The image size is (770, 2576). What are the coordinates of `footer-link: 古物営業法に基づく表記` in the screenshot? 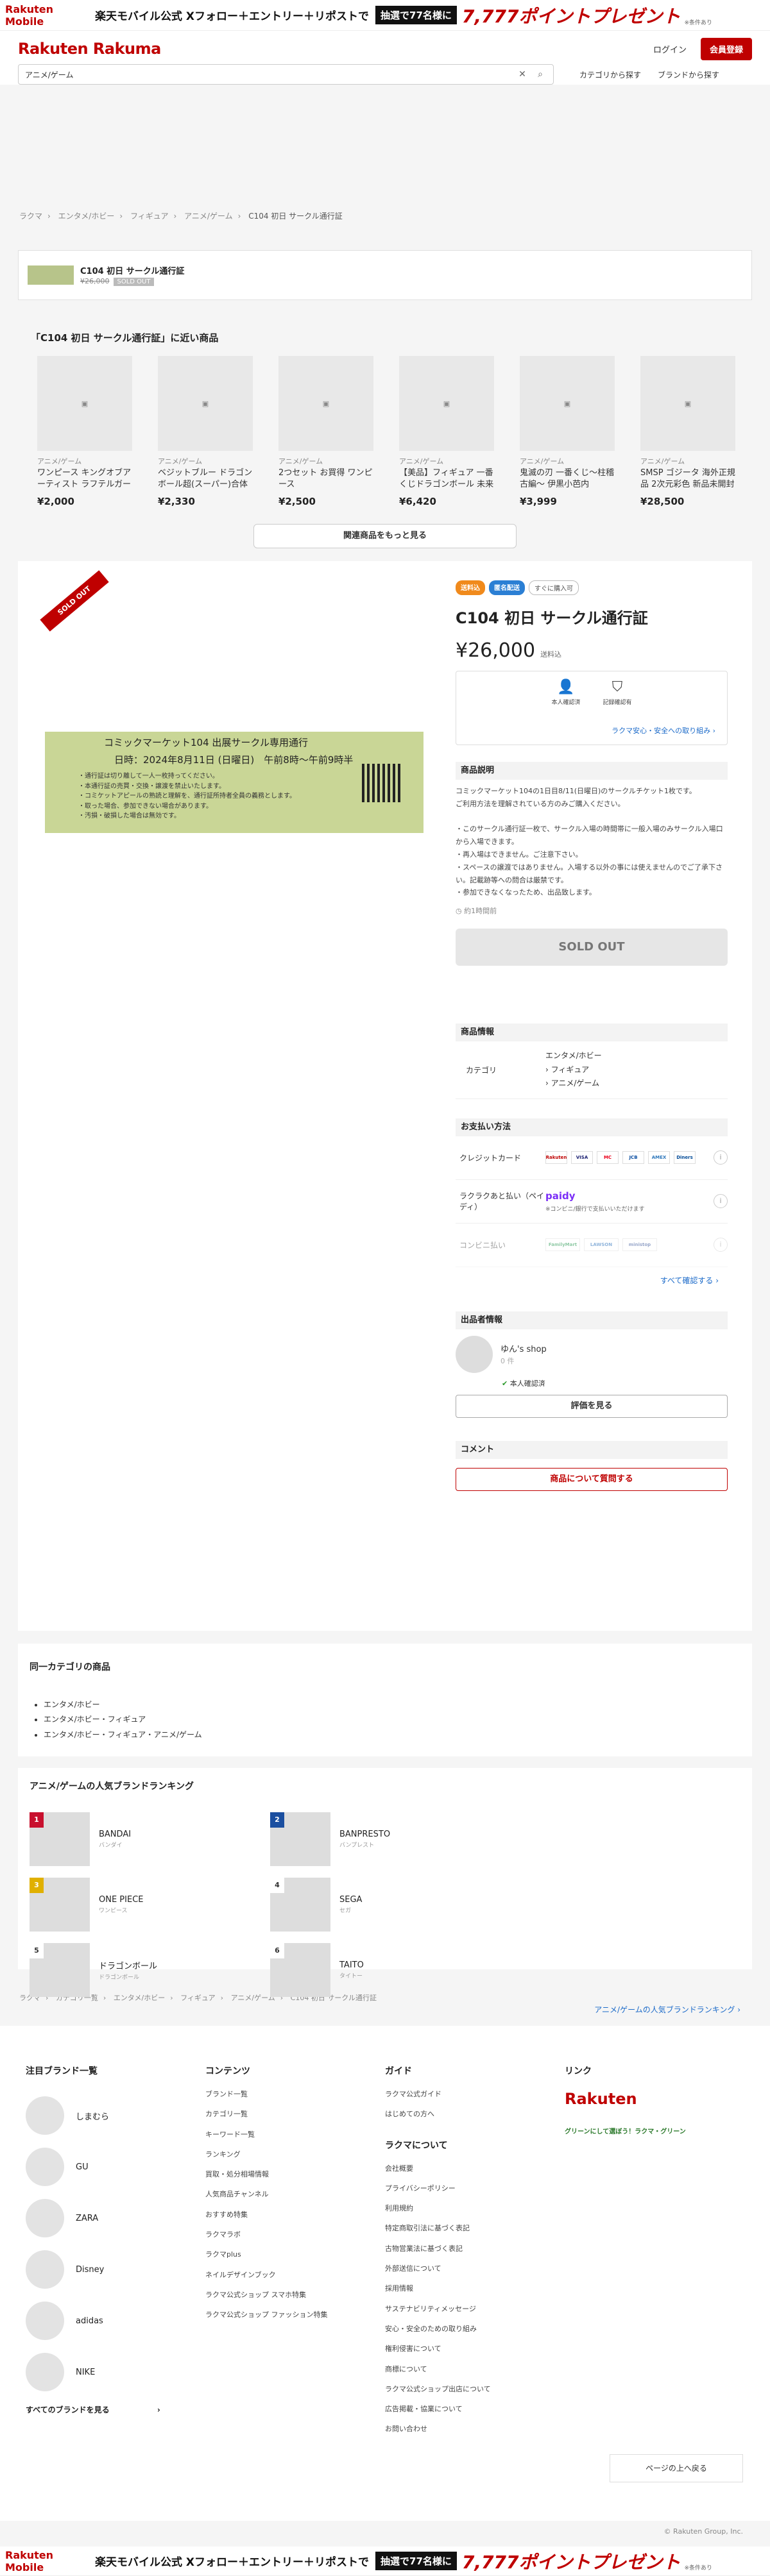 It's located at (475, 2248).